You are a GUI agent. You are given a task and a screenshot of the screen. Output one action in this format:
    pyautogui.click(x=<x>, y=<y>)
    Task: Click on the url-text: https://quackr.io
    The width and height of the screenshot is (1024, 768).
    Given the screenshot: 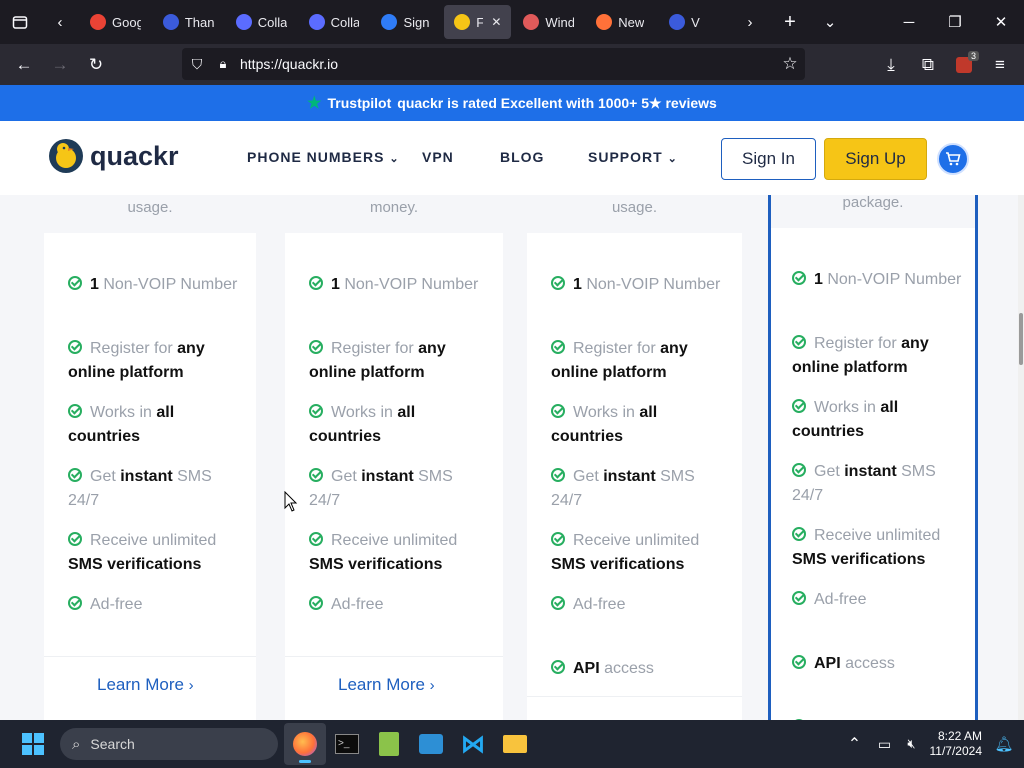 What is the action you would take?
    pyautogui.click(x=289, y=64)
    